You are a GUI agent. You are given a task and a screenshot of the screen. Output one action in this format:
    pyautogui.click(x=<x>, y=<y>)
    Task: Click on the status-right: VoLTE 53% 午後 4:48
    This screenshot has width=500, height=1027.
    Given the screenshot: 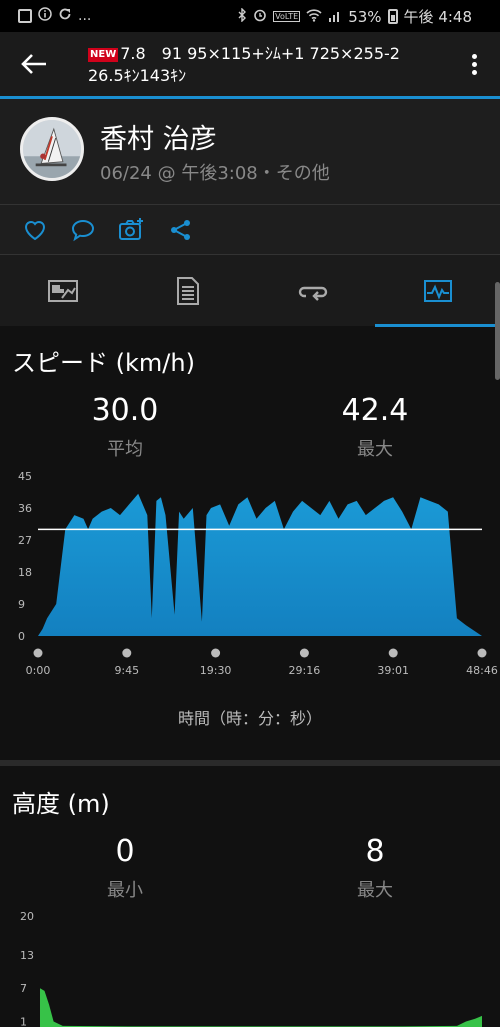 What is the action you would take?
    pyautogui.click(x=354, y=16)
    